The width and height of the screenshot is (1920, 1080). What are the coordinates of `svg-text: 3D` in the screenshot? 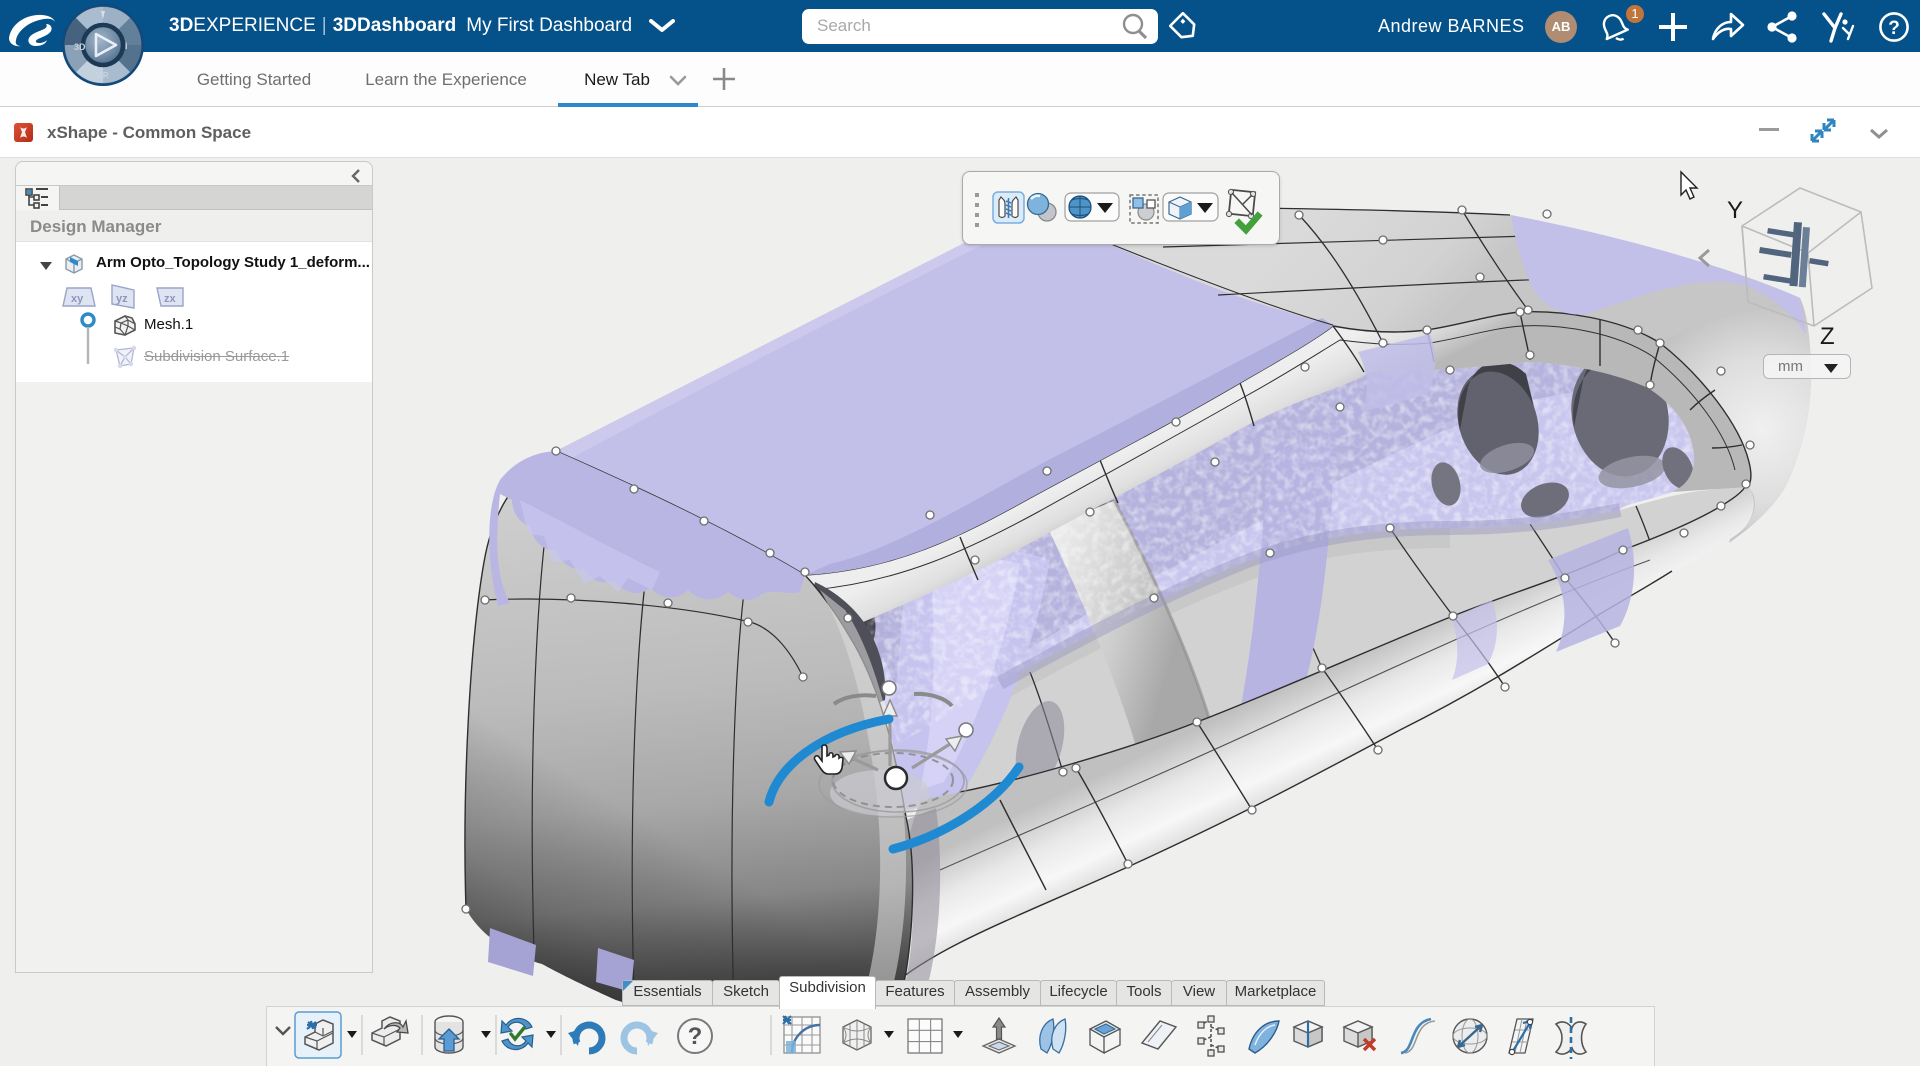 It's located at (80, 47).